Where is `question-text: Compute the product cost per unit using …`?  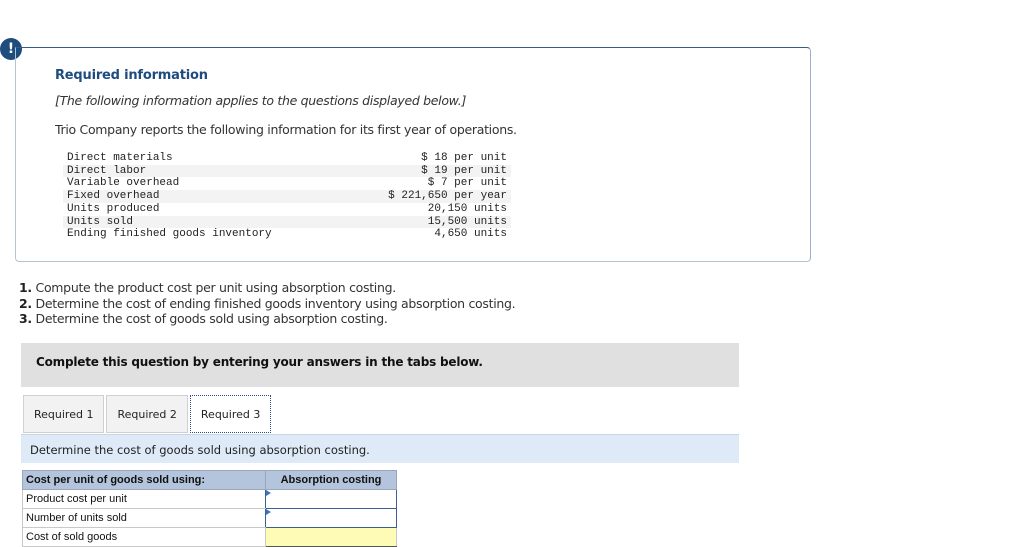
question-text: Compute the product cost per unit using … is located at coordinates (214, 287).